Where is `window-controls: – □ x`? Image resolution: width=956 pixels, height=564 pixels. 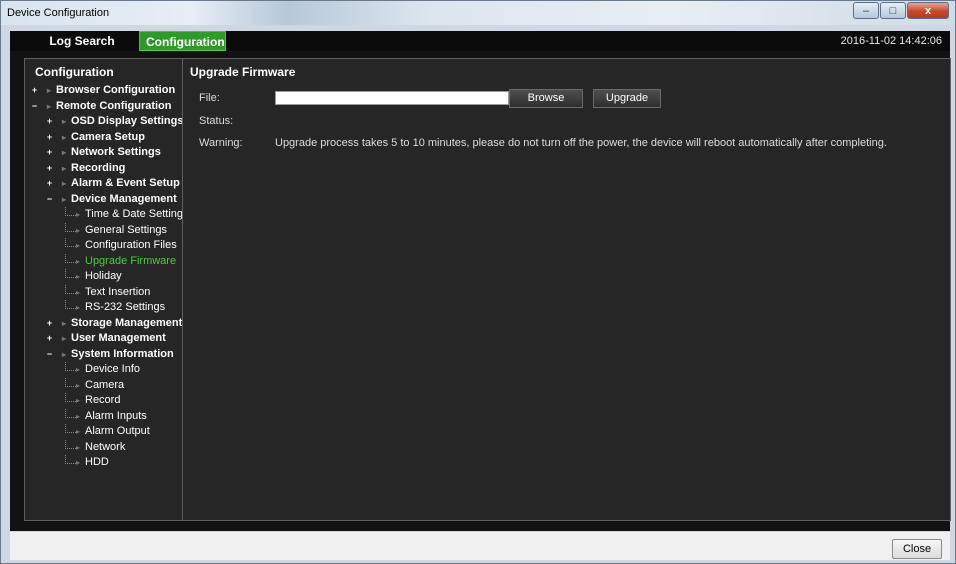
window-controls: – □ x is located at coordinates (900, 11).